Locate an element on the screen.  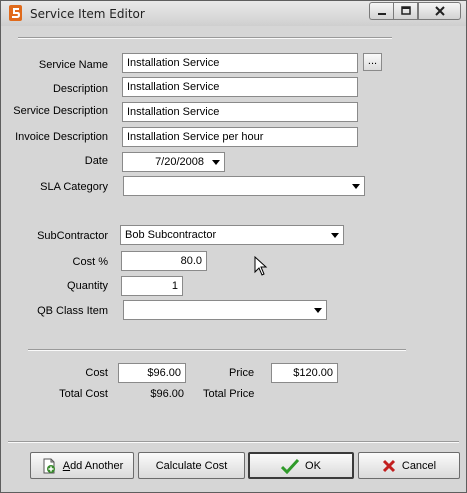
close-icon is located at coordinates (439, 11).